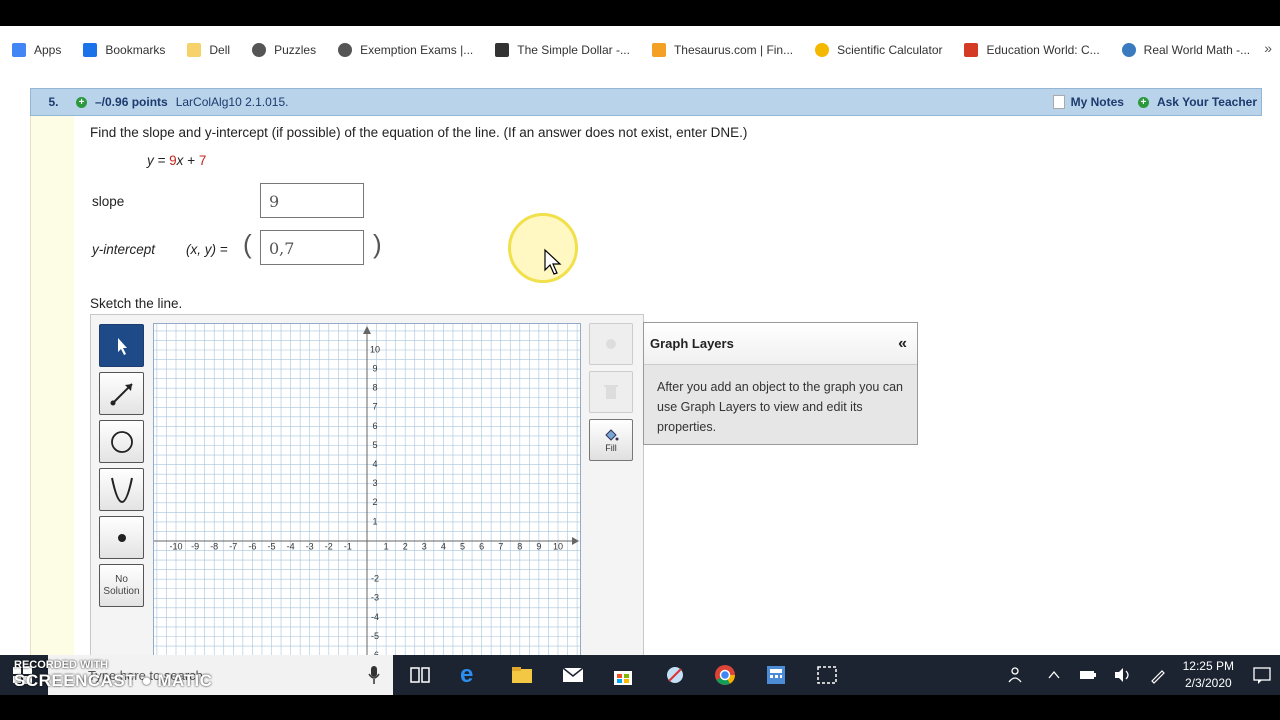 This screenshot has height=720, width=1280. What do you see at coordinates (472, 675) in the screenshot?
I see `edge-icon: e` at bounding box center [472, 675].